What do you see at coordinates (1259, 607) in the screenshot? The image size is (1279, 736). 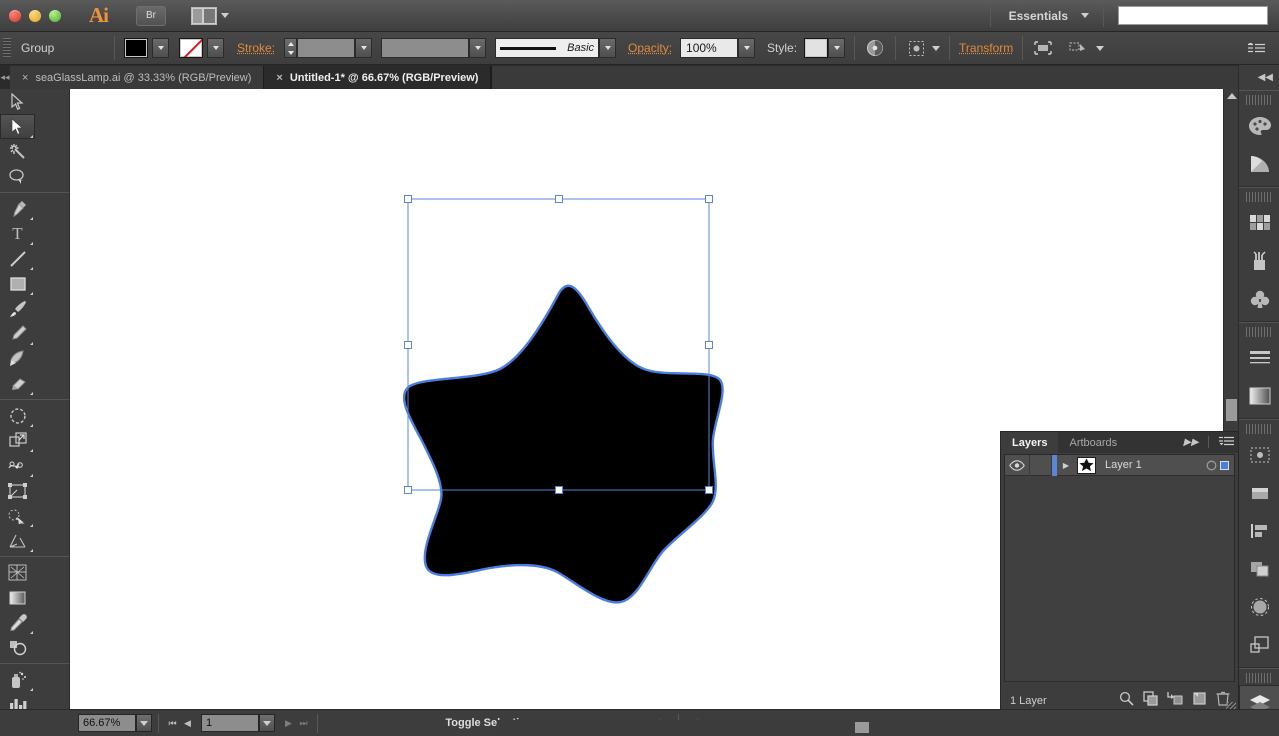 I see `transform-panel-icon` at bounding box center [1259, 607].